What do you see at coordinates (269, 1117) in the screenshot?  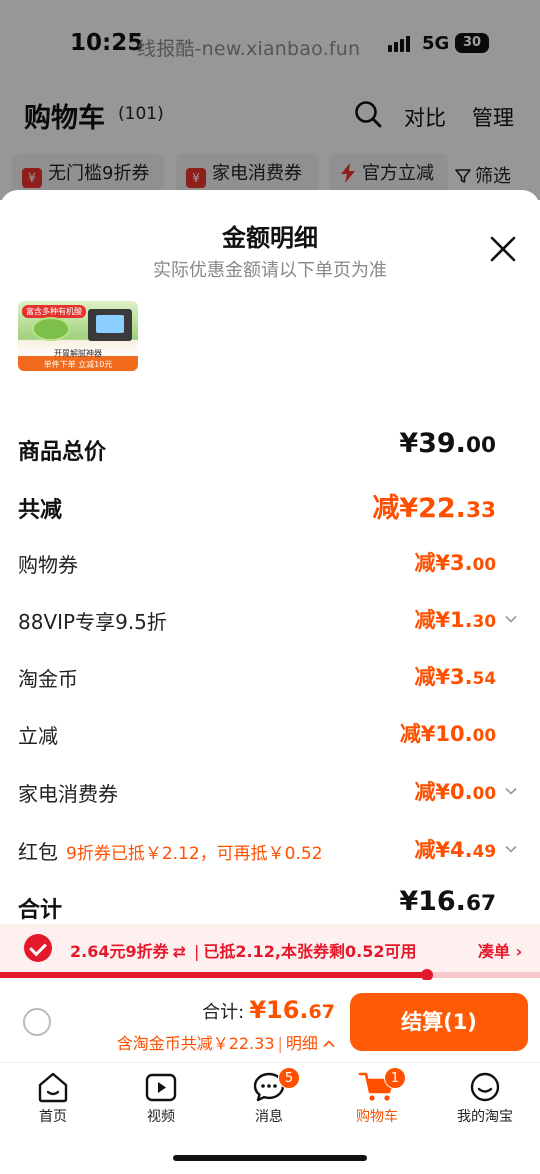 I see `tab-label: 消息` at bounding box center [269, 1117].